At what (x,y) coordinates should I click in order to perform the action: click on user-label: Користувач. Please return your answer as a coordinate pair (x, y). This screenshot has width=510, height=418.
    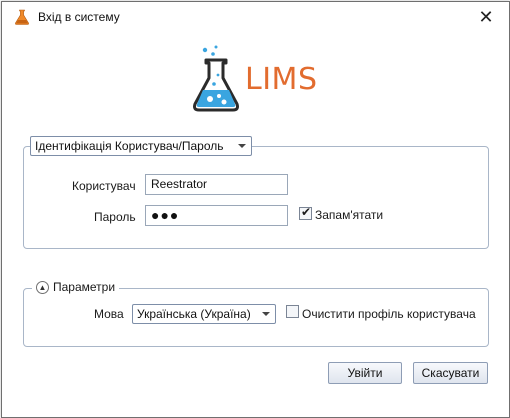
    Looking at the image, I should click on (104, 186).